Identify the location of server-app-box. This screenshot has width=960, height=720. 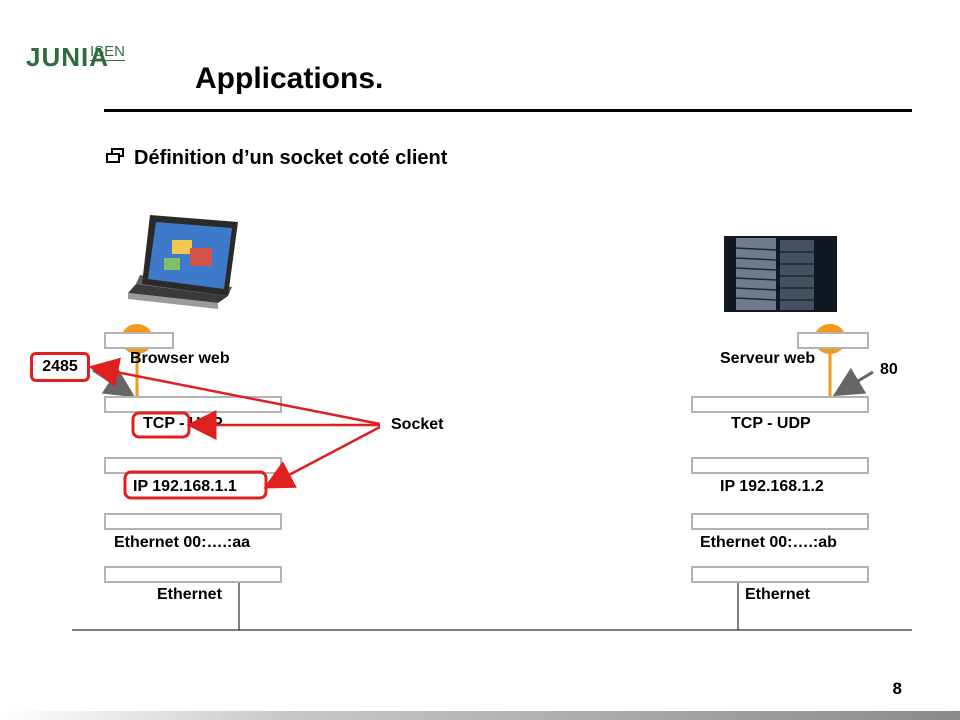
(833, 340).